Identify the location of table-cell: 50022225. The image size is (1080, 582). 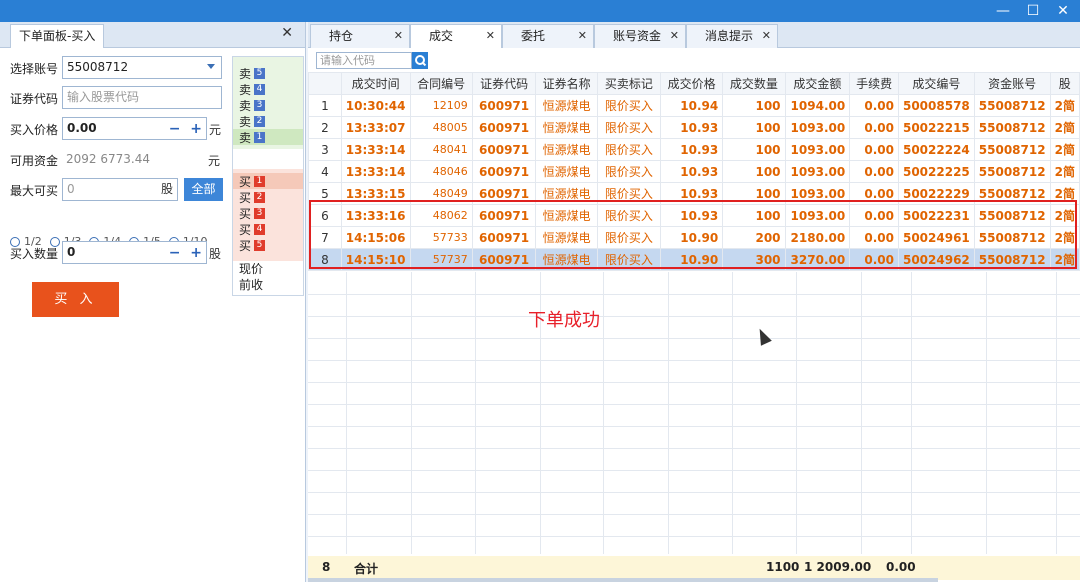
(936, 171).